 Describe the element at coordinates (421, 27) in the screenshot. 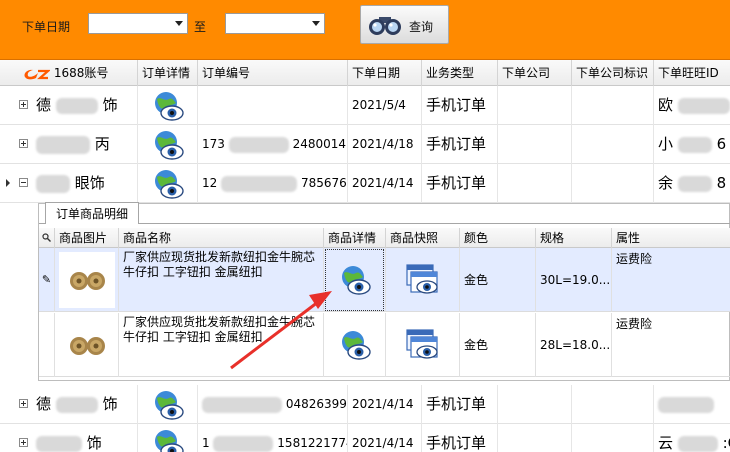

I see `query-button-label: 查询` at that location.